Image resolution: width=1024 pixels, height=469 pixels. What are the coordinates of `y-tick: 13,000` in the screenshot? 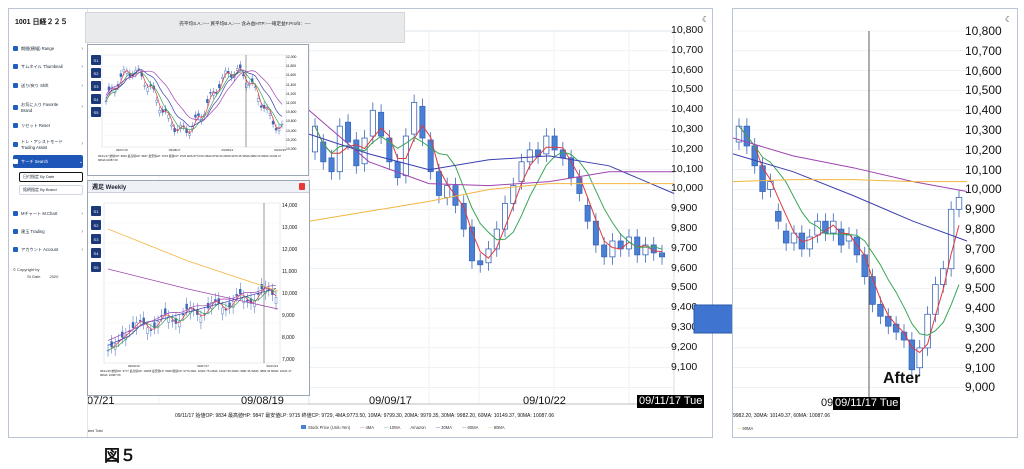 It's located at (290, 228).